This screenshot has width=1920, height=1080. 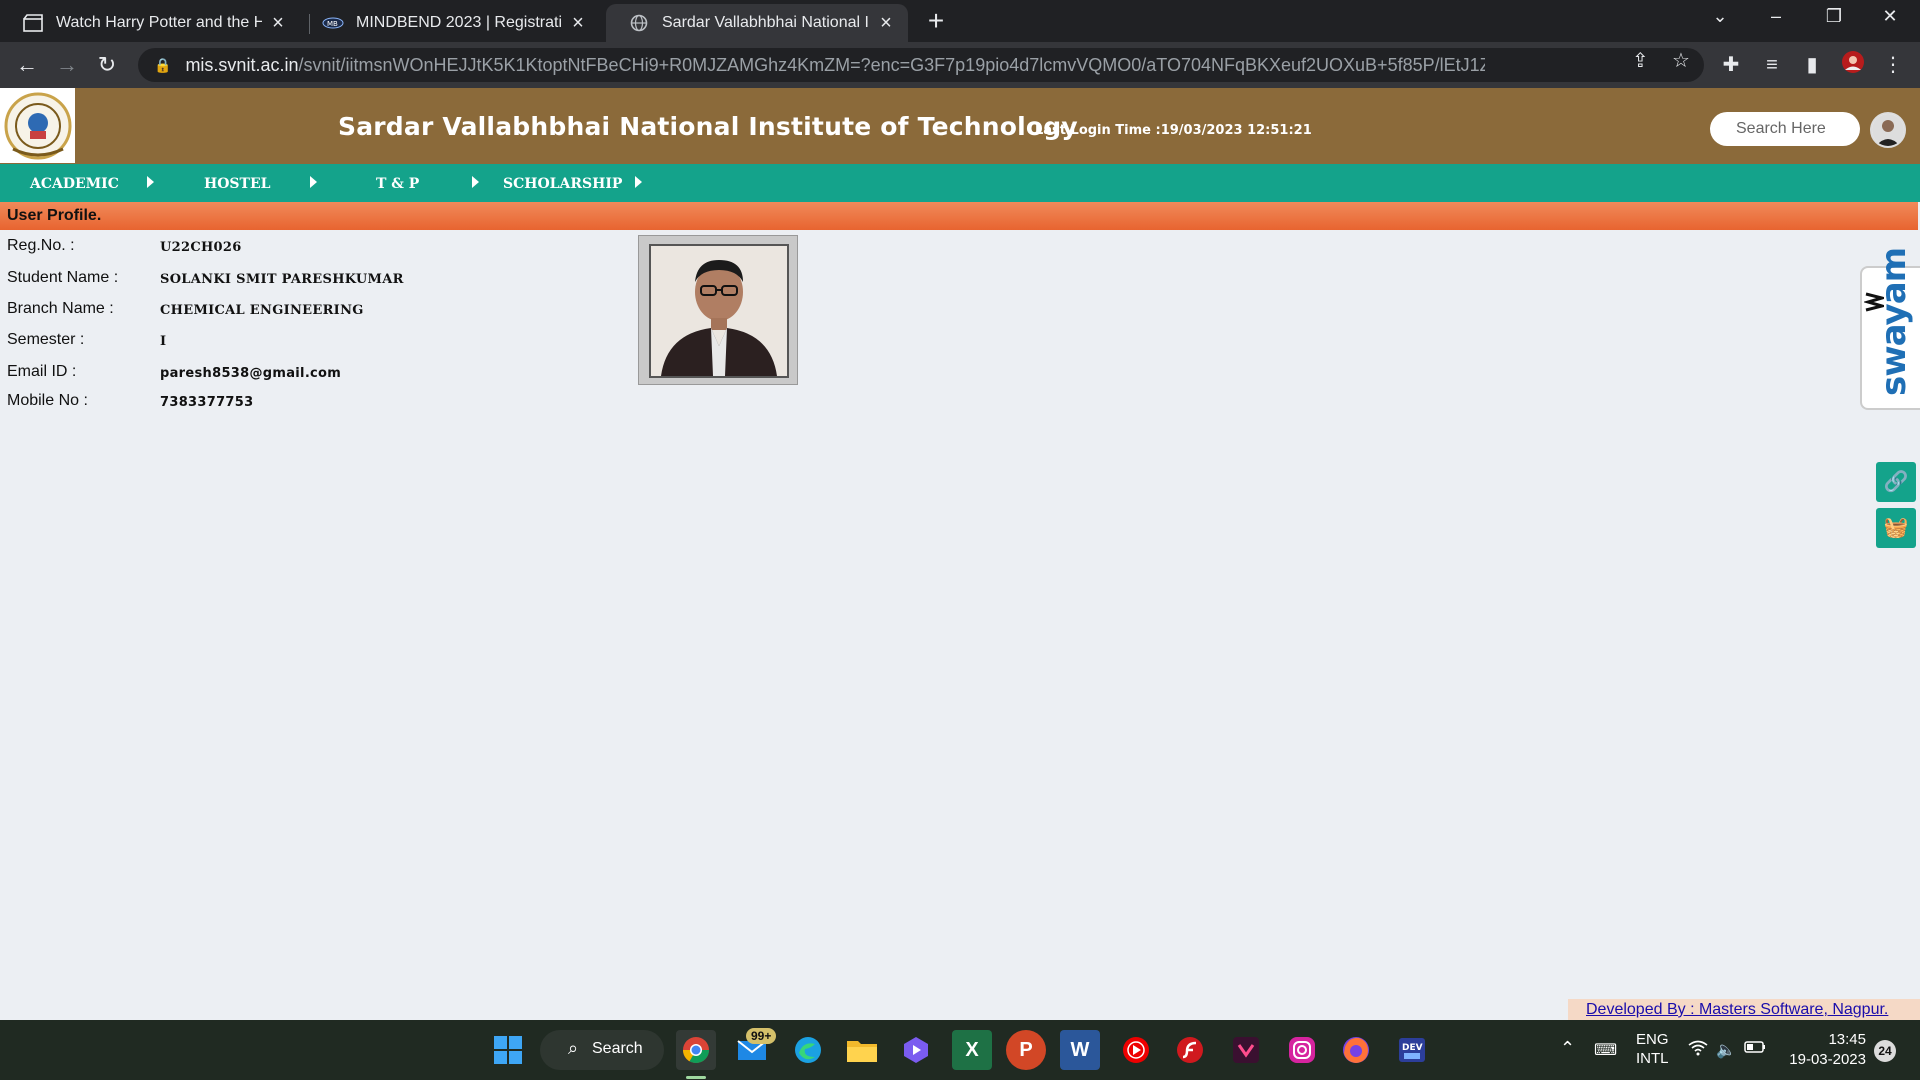 I want to click on clock: 13:45 19-03-2023, so click(x=1826, y=1050).